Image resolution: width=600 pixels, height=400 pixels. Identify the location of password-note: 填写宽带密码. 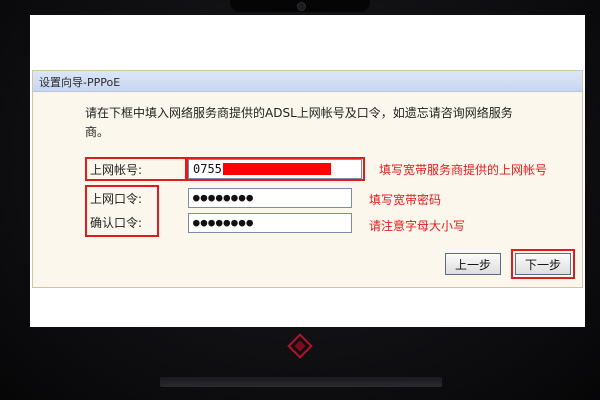
(405, 200).